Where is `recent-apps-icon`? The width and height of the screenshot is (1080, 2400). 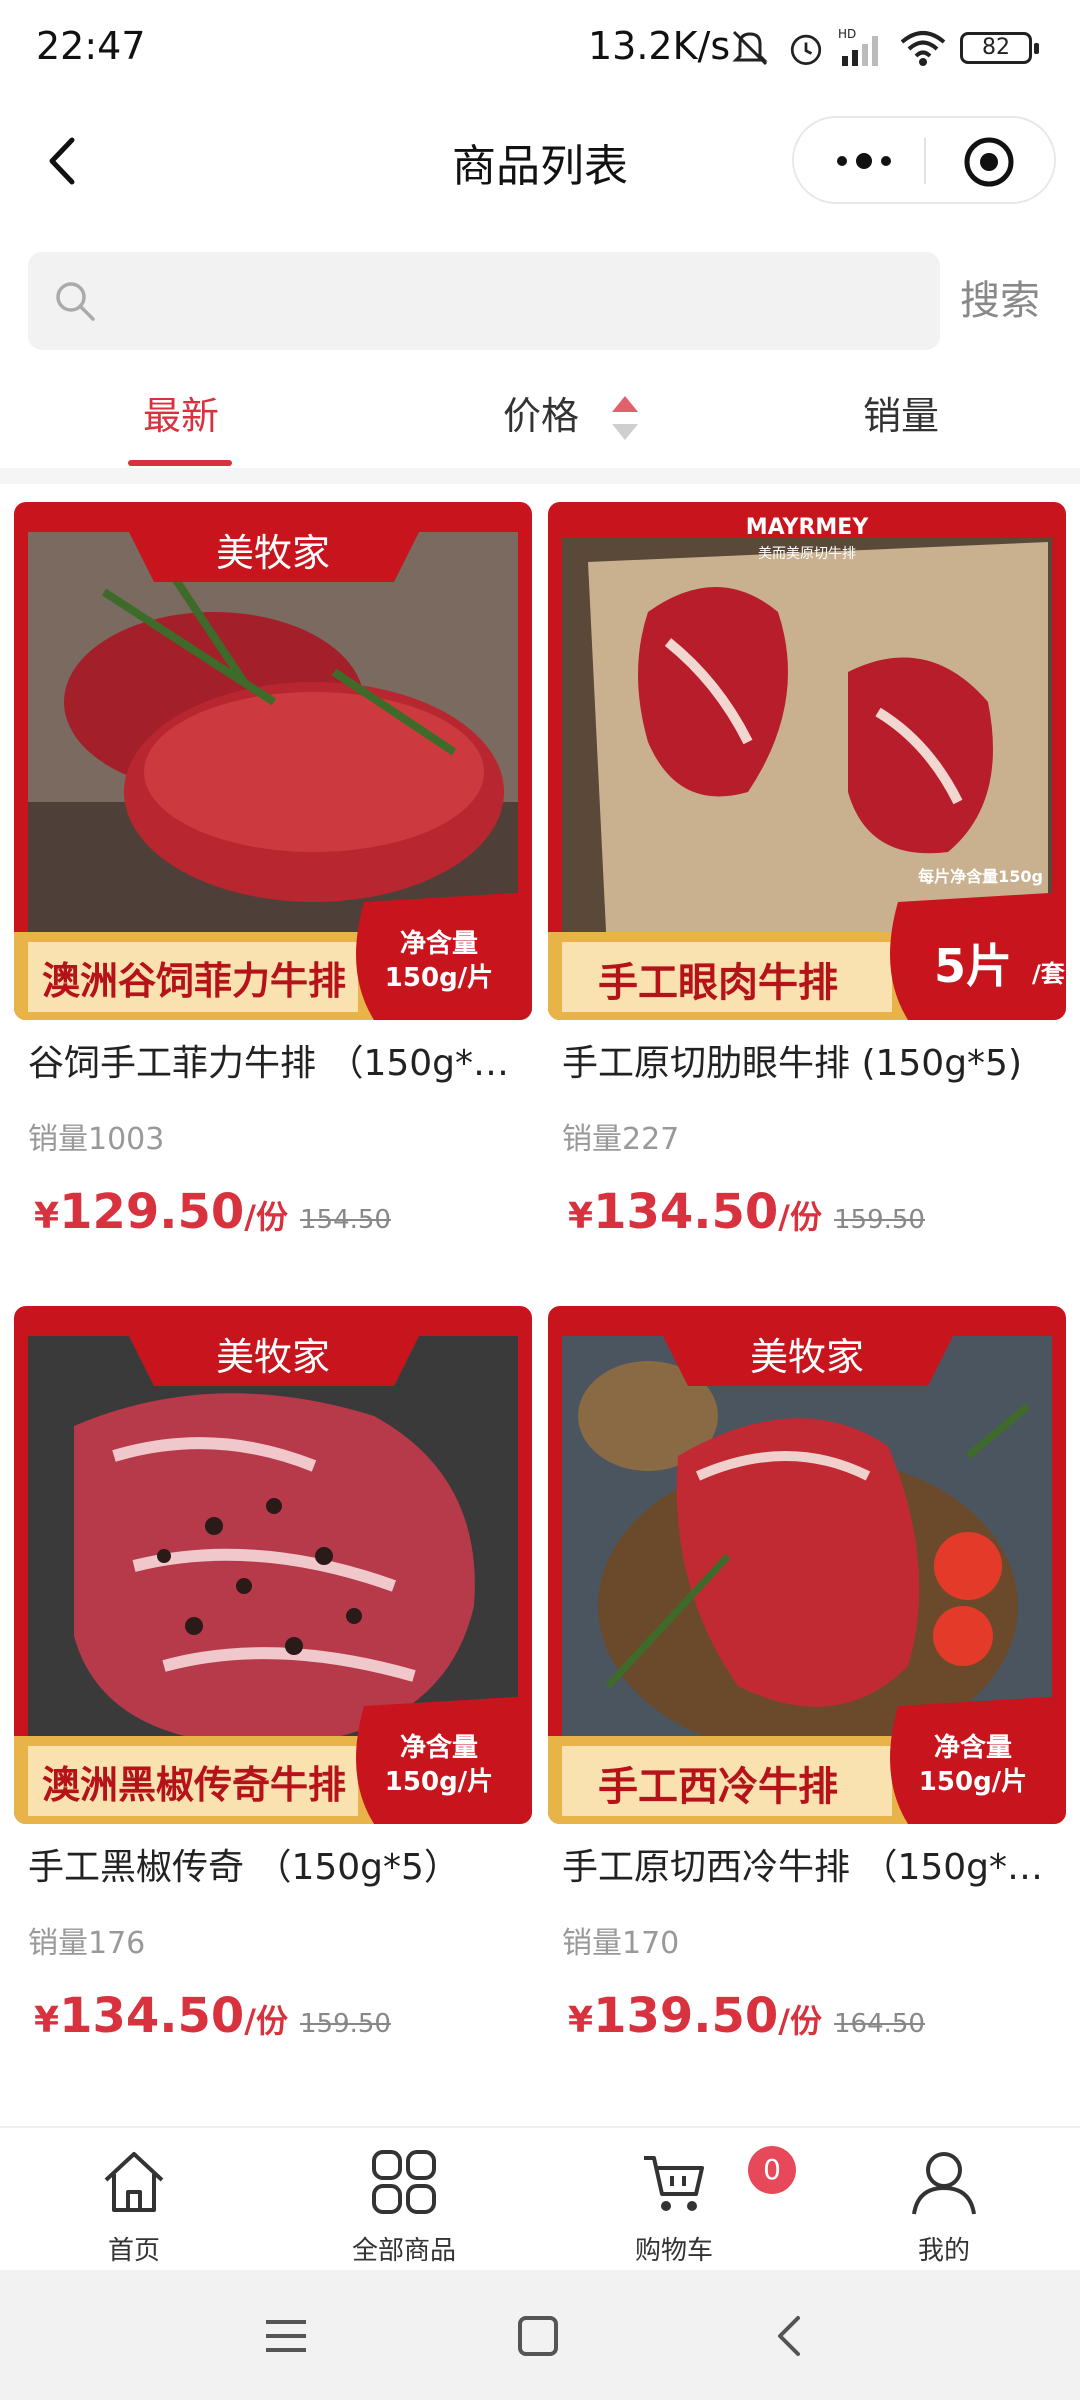
recent-apps-icon is located at coordinates (286, 2336).